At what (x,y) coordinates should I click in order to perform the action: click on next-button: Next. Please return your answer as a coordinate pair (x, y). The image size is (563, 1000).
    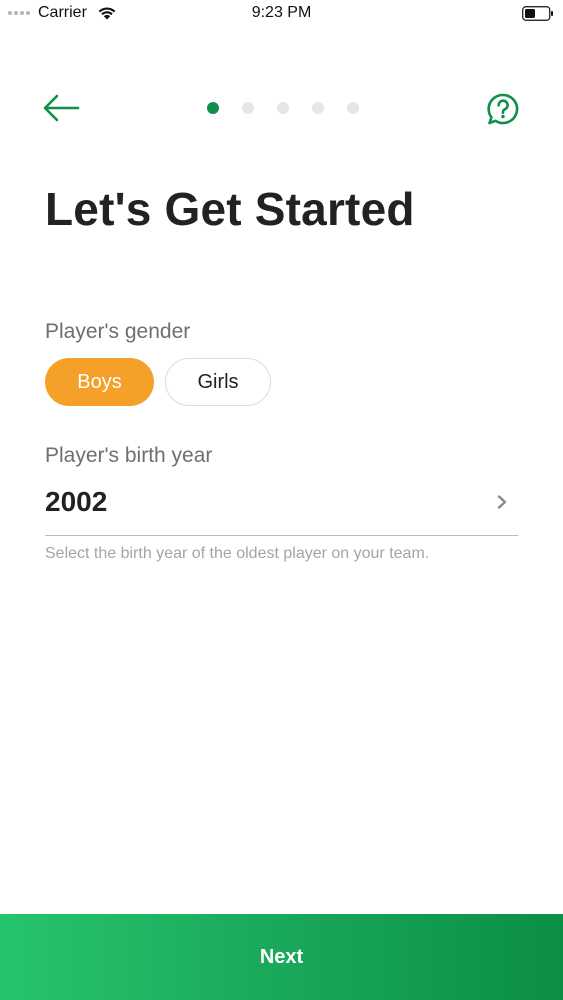
    Looking at the image, I should click on (281, 957).